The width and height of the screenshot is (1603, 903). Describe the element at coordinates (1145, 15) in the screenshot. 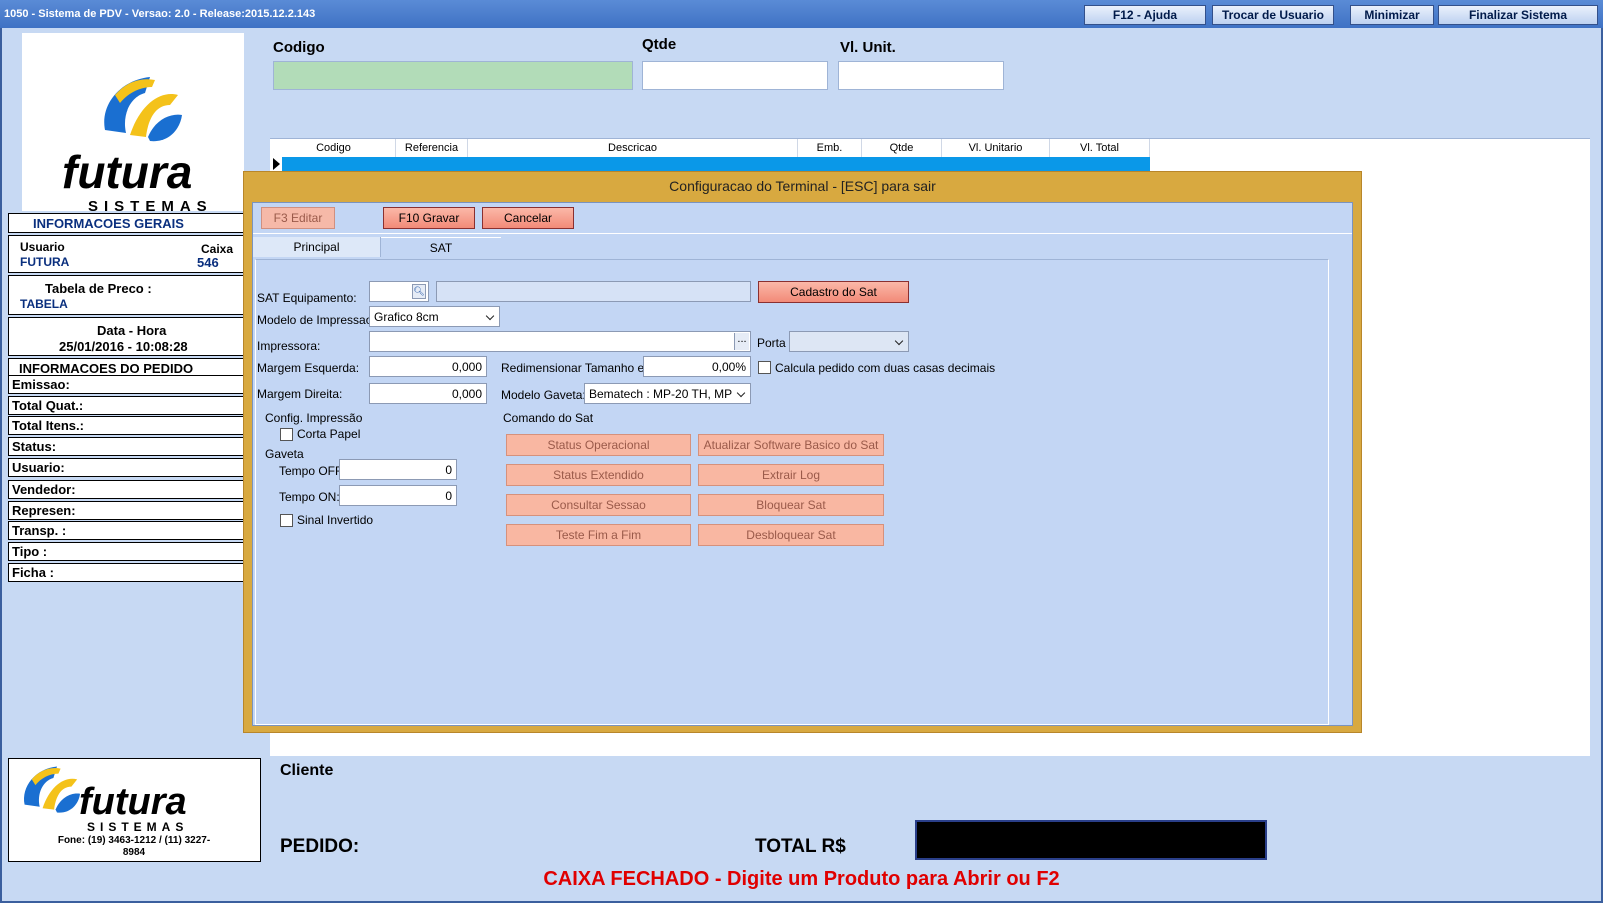

I see `help-button: F12 - Ajuda` at that location.